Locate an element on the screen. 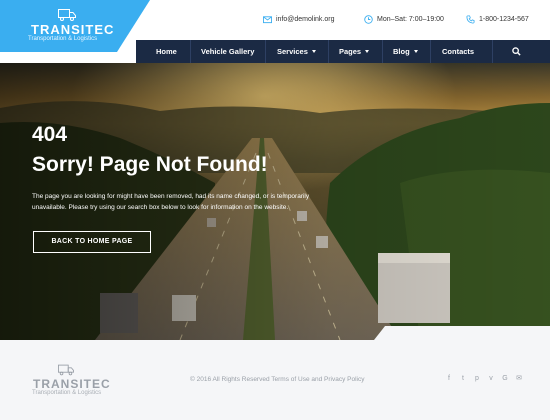 This screenshot has width=550, height=420. nav-item-label: Contacts is located at coordinates (458, 51).